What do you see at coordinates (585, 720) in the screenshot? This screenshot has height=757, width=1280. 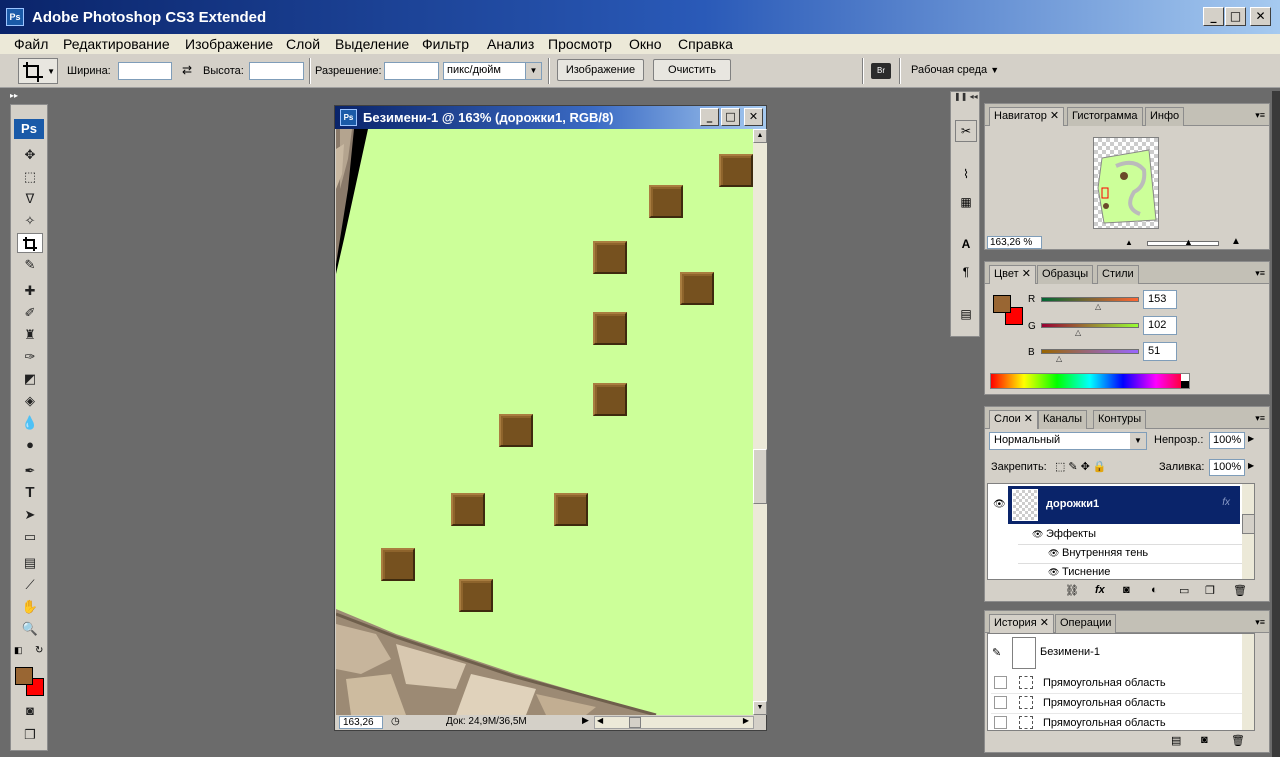 I see `status-menu-arrow-icon: ▶` at bounding box center [585, 720].